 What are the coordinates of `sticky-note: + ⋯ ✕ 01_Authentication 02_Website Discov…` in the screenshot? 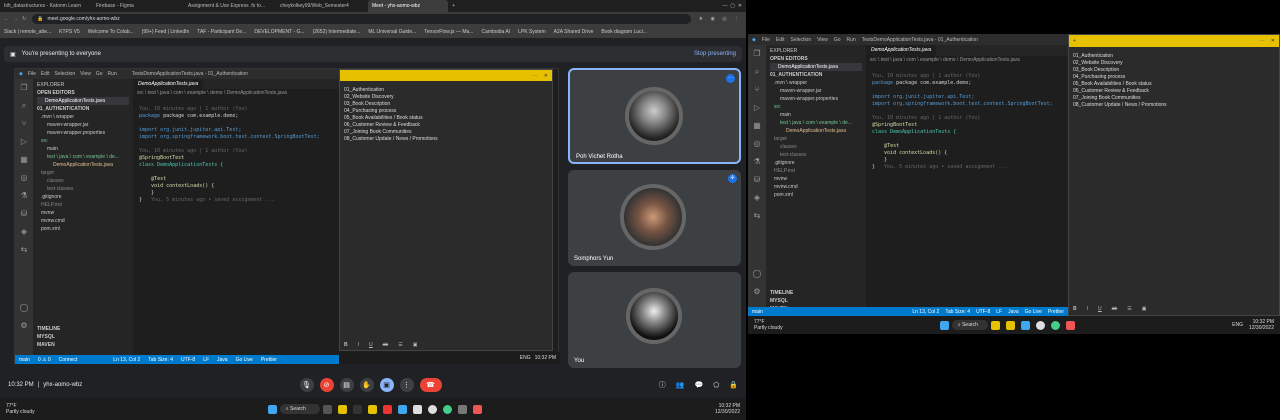 It's located at (1174, 175).